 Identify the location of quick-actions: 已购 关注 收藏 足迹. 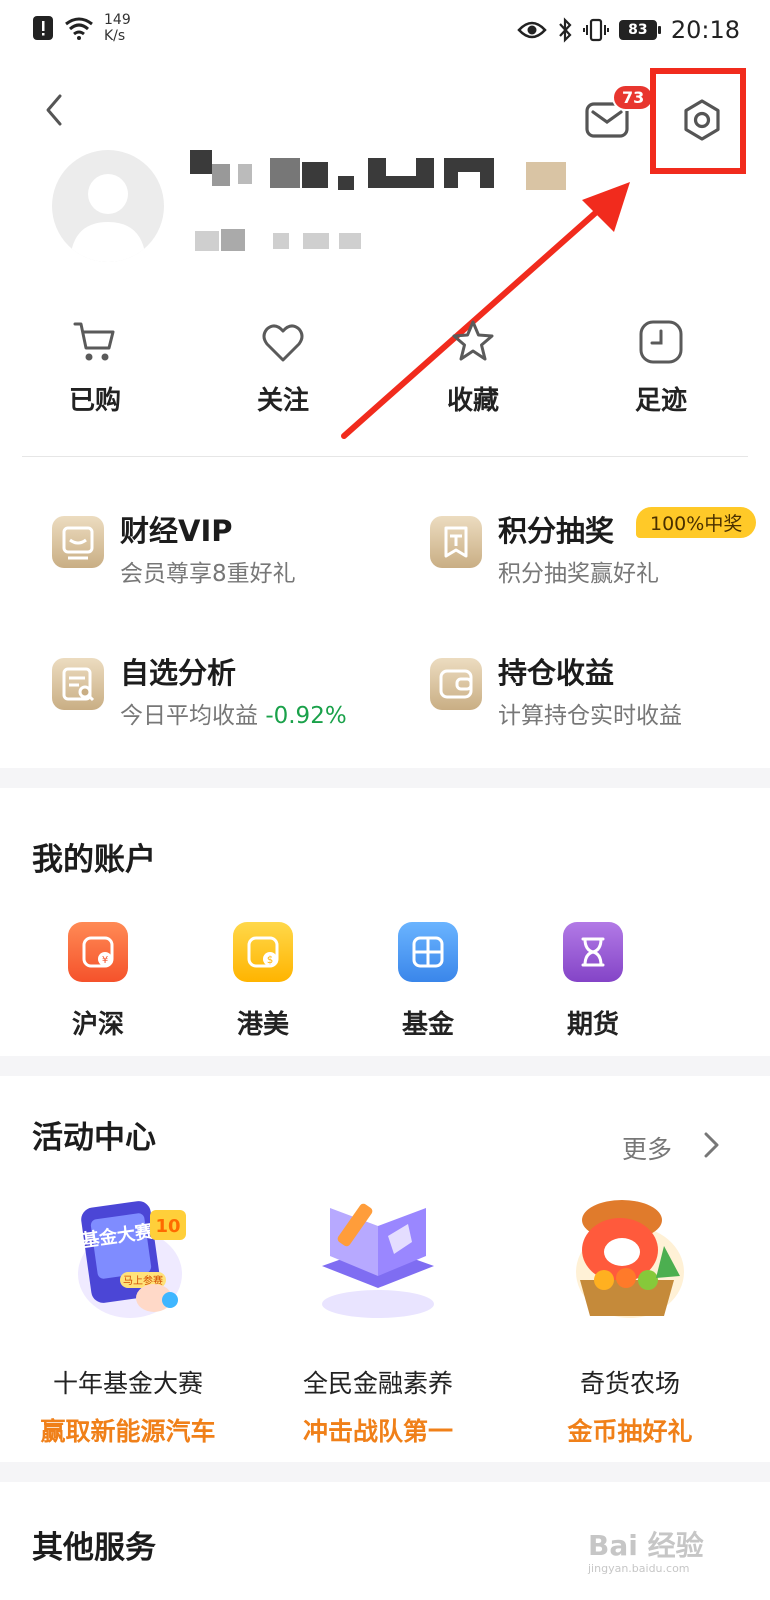
(385, 373).